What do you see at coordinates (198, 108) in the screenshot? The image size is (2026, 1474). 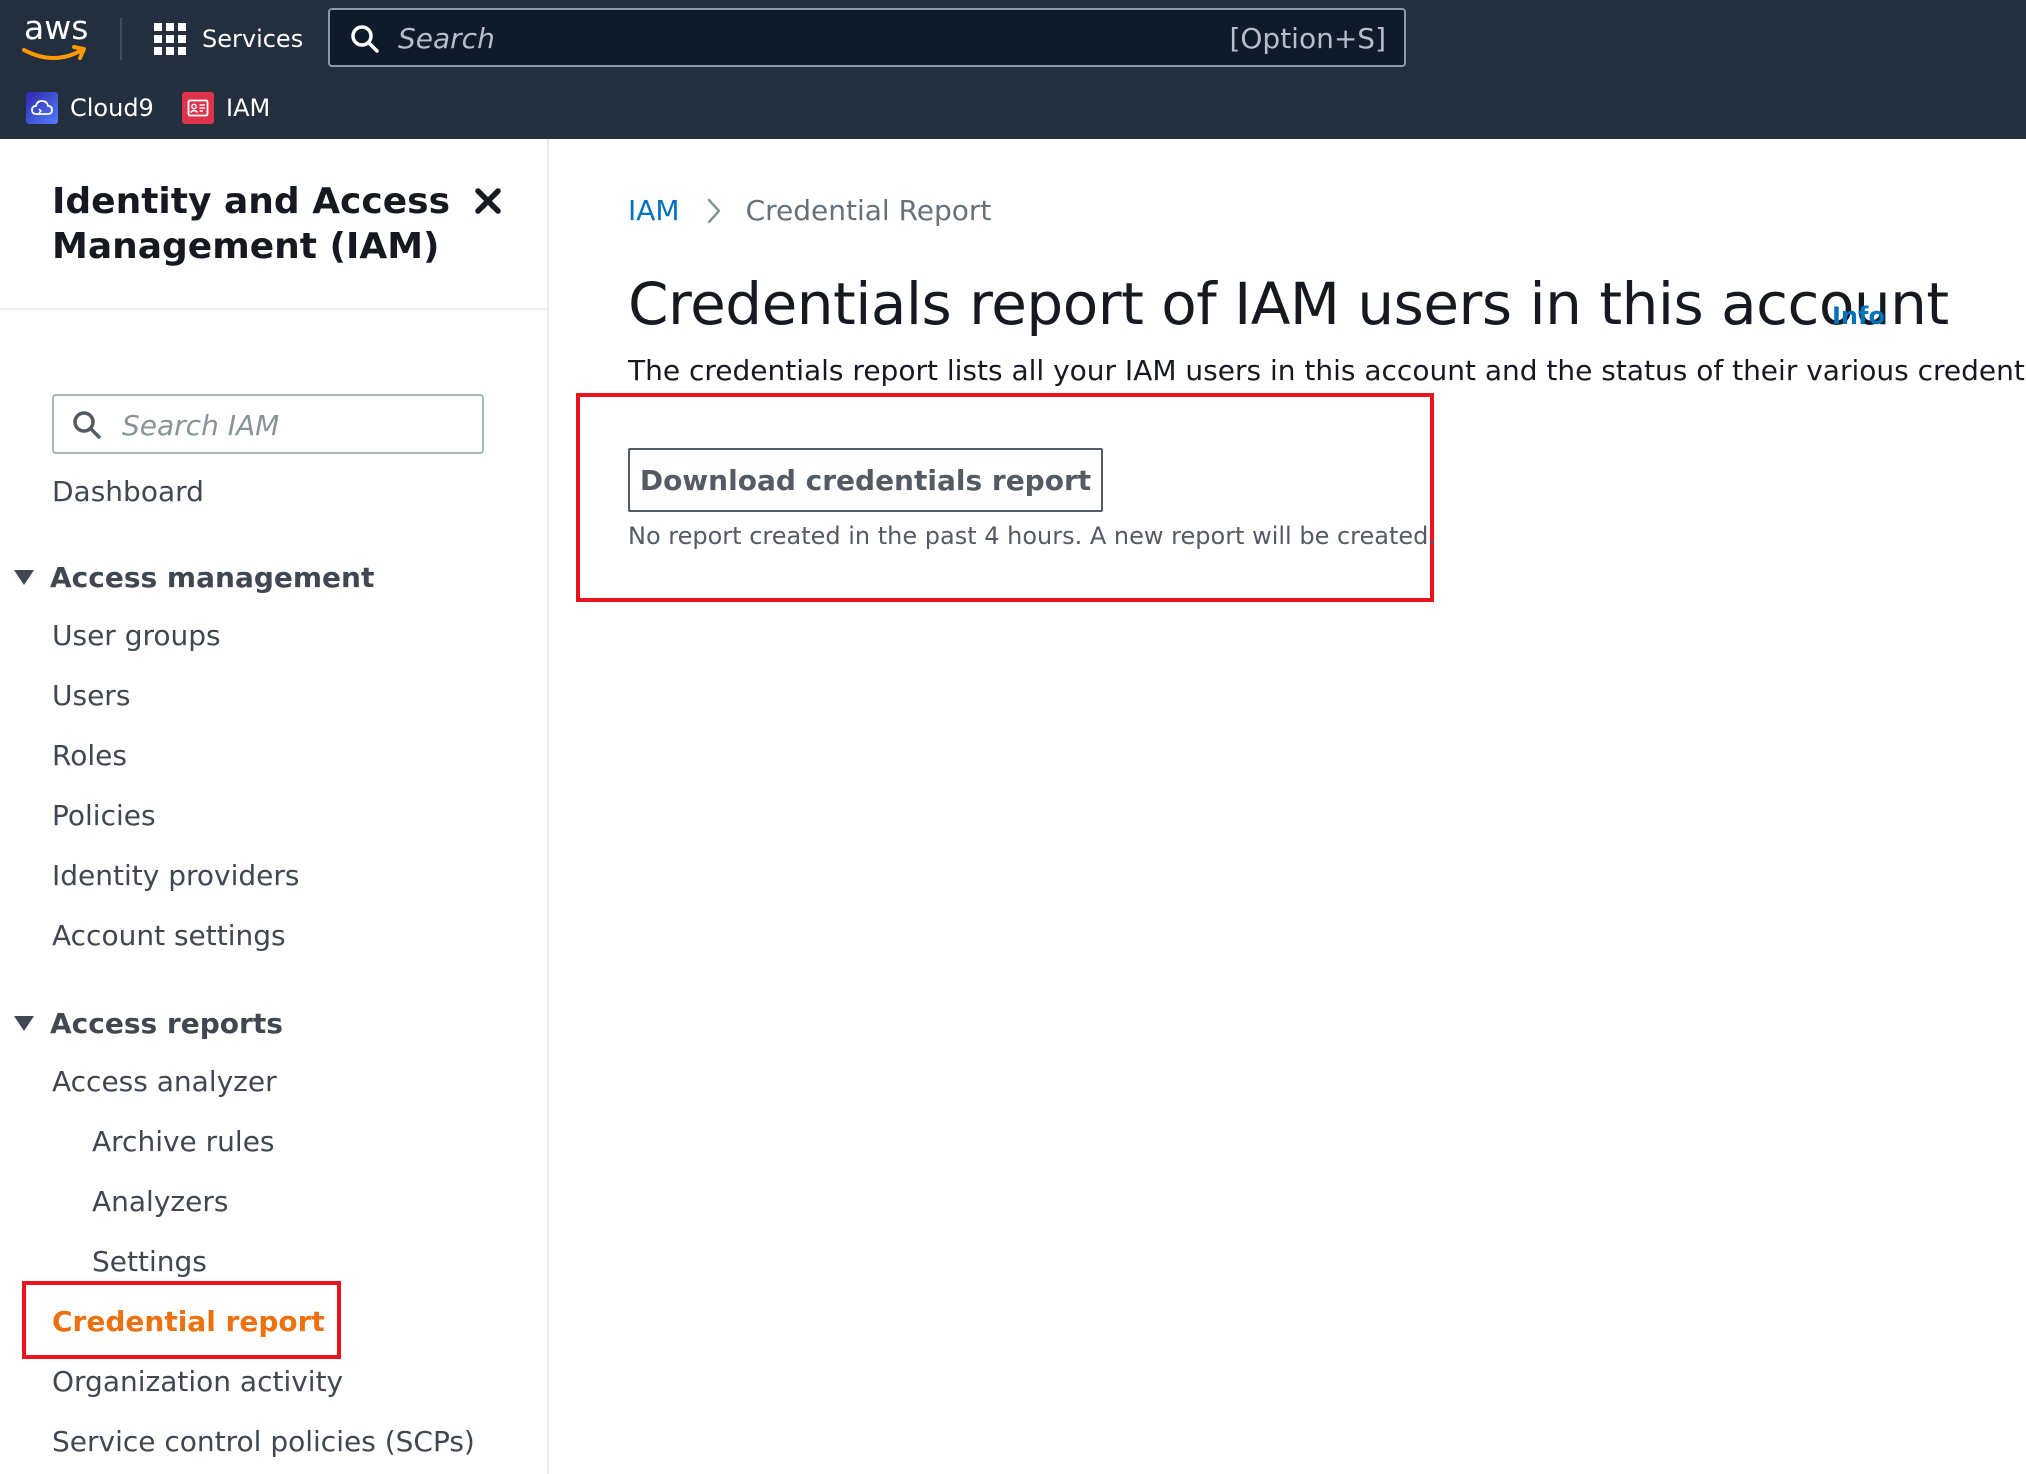 I see `iam-icon` at bounding box center [198, 108].